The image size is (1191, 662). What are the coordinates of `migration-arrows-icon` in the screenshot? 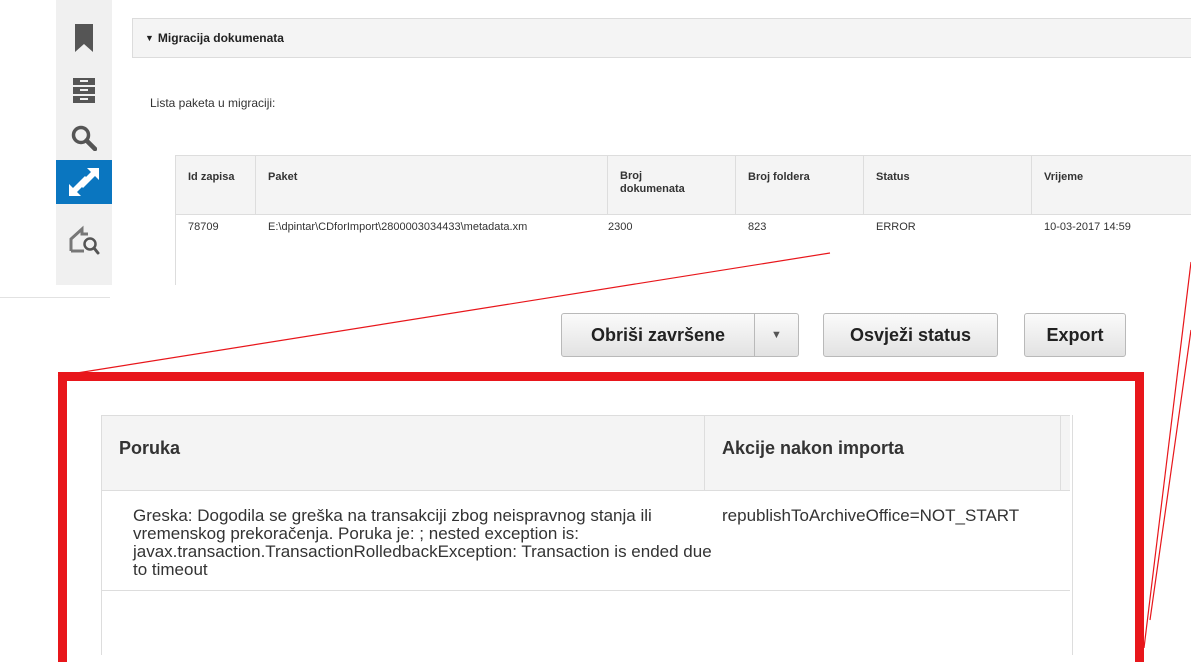 It's located at (84, 182).